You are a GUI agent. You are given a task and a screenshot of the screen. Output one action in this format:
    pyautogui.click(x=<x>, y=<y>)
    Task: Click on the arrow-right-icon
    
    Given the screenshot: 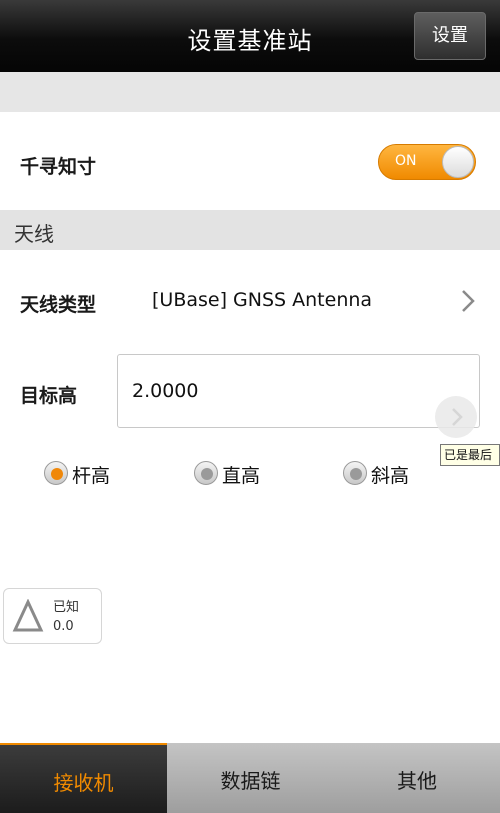 What is the action you would take?
    pyautogui.click(x=457, y=417)
    